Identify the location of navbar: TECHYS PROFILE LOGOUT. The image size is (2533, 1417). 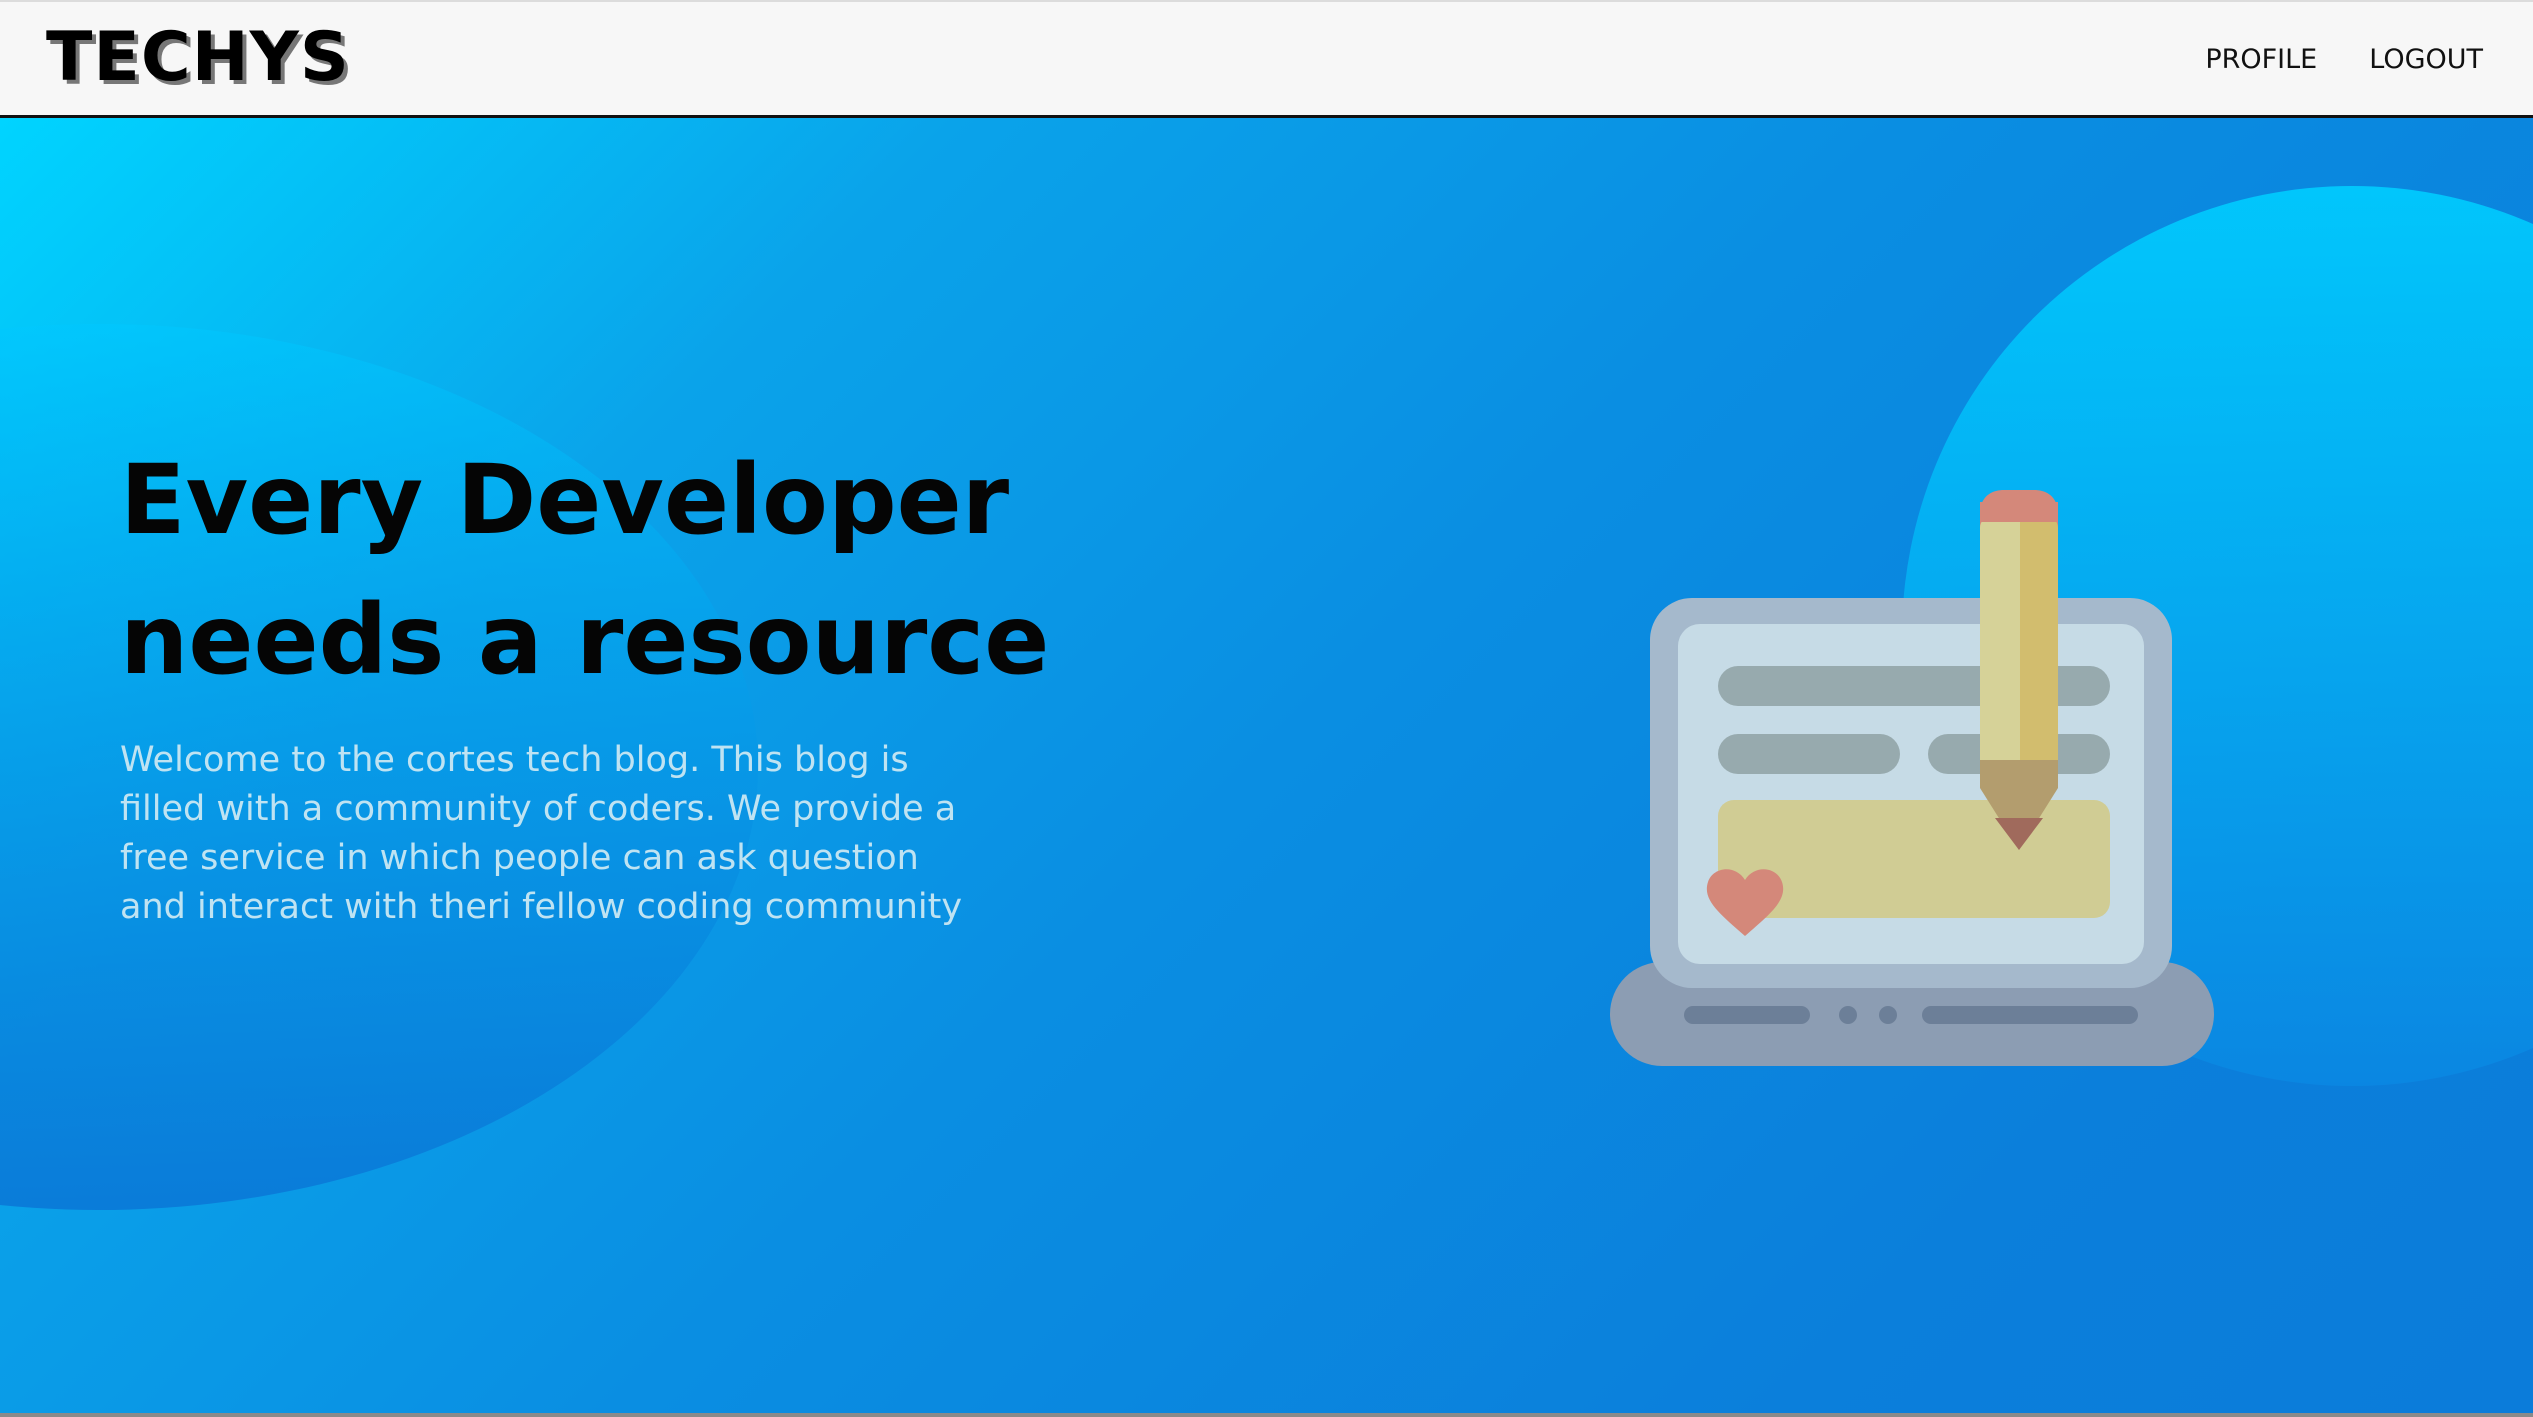
(1266, 59).